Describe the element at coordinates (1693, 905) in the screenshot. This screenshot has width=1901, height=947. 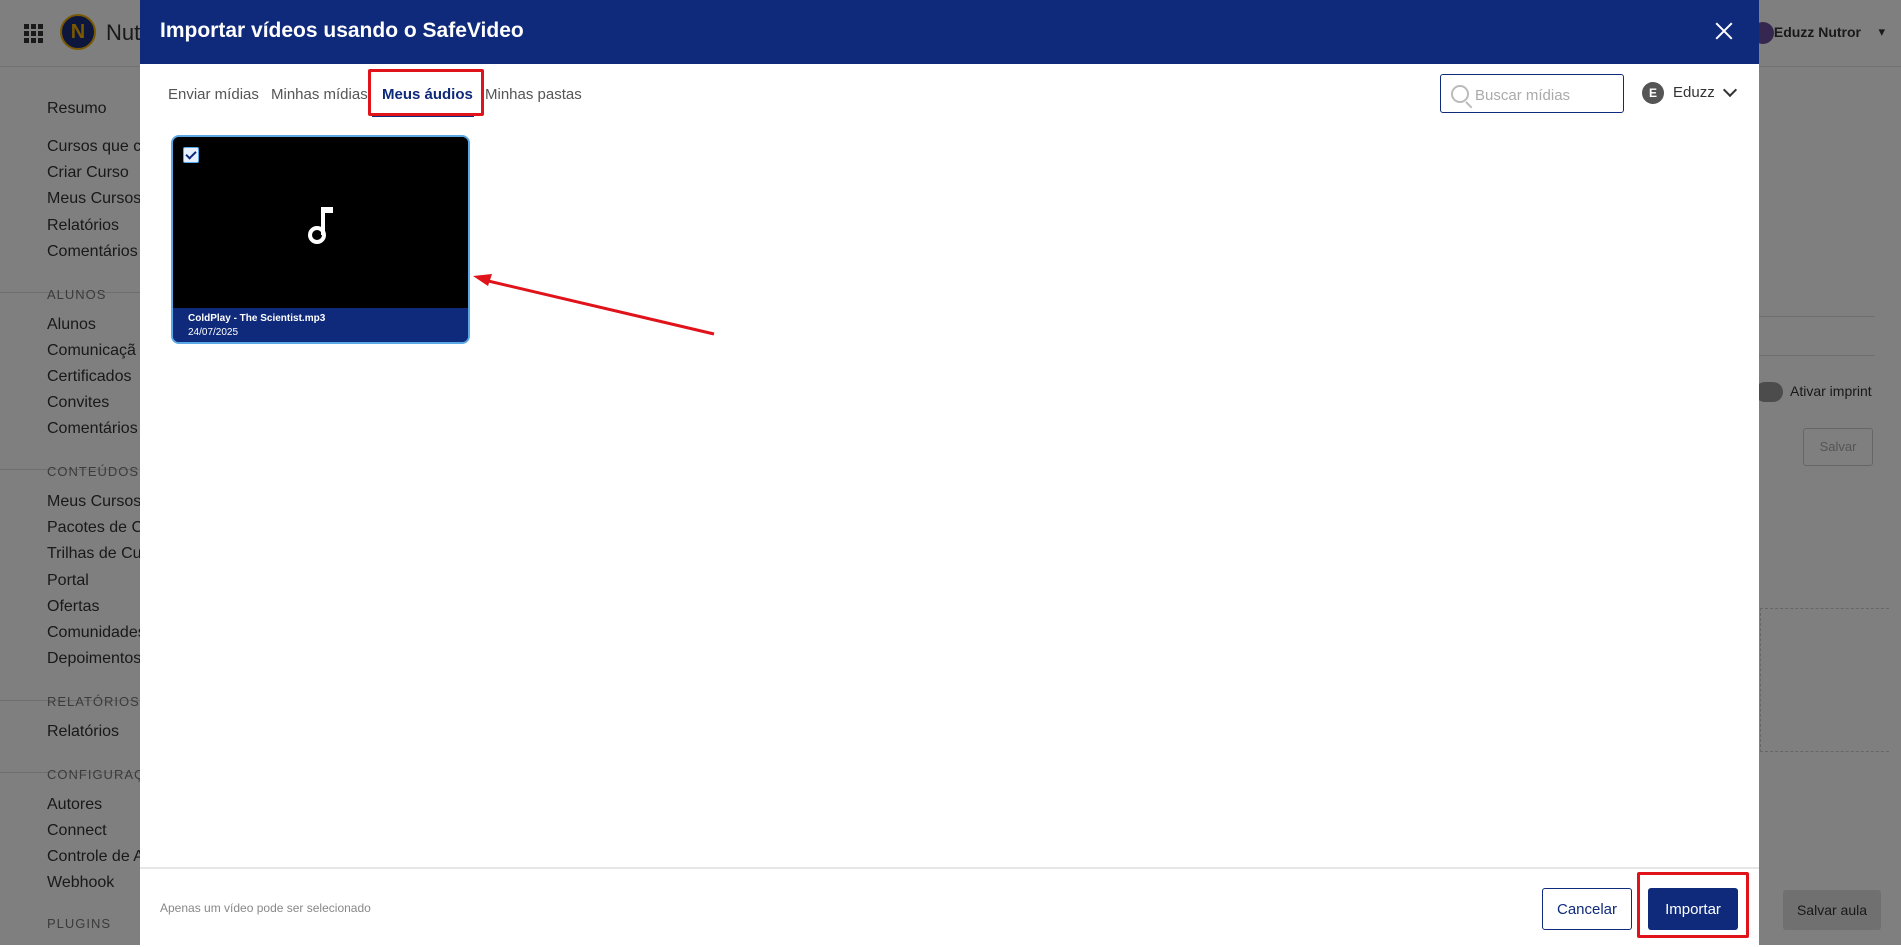
I see `annotation-highlight-import` at that location.